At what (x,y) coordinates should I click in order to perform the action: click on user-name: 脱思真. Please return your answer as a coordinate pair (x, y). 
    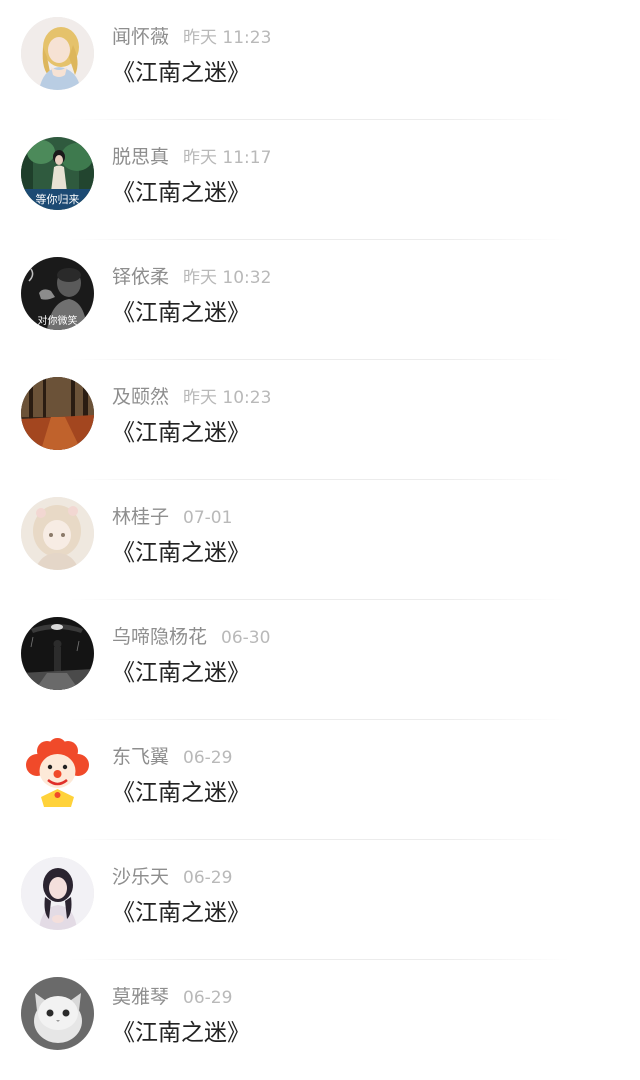
    Looking at the image, I should click on (140, 157).